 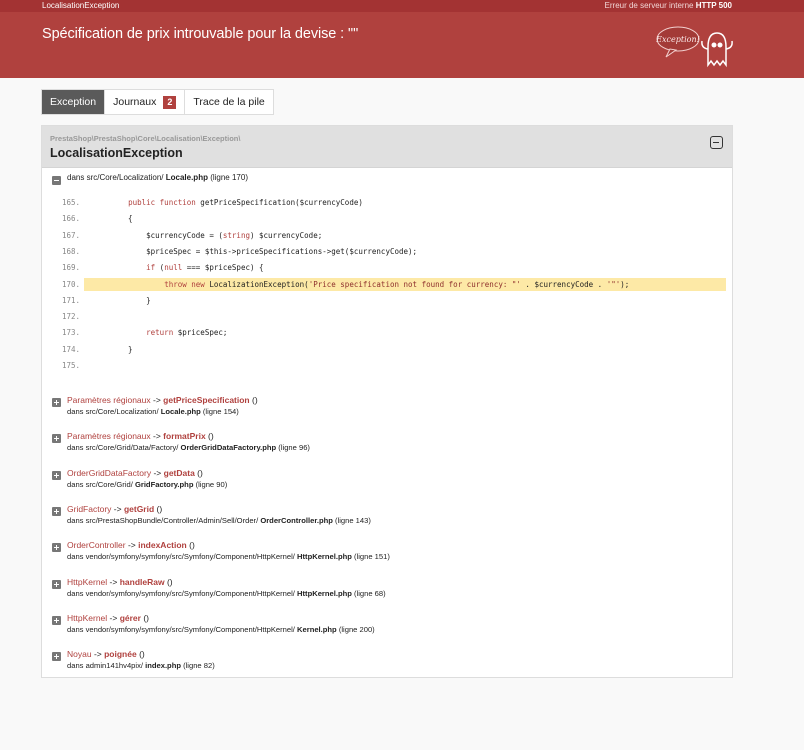 I want to click on frame-class: HttpKernel, so click(x=87, y=617).